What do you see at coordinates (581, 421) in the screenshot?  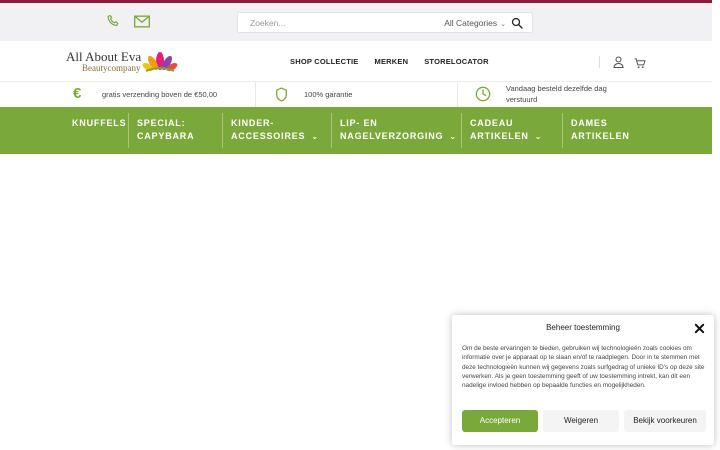 I see `deny-button: Weigeren` at bounding box center [581, 421].